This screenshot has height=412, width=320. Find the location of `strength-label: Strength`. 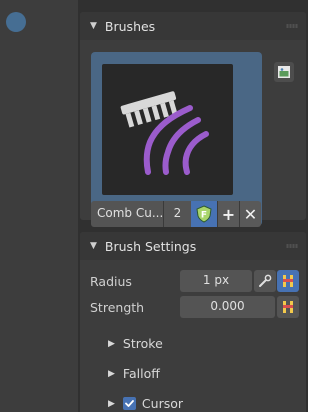

strength-label: Strength is located at coordinates (117, 307).